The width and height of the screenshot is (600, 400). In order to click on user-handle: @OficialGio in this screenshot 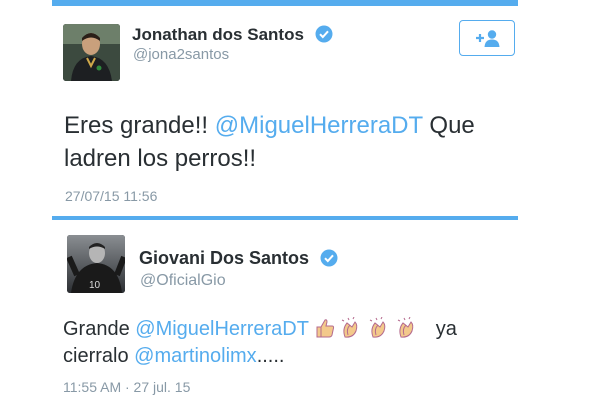, I will do `click(183, 281)`.